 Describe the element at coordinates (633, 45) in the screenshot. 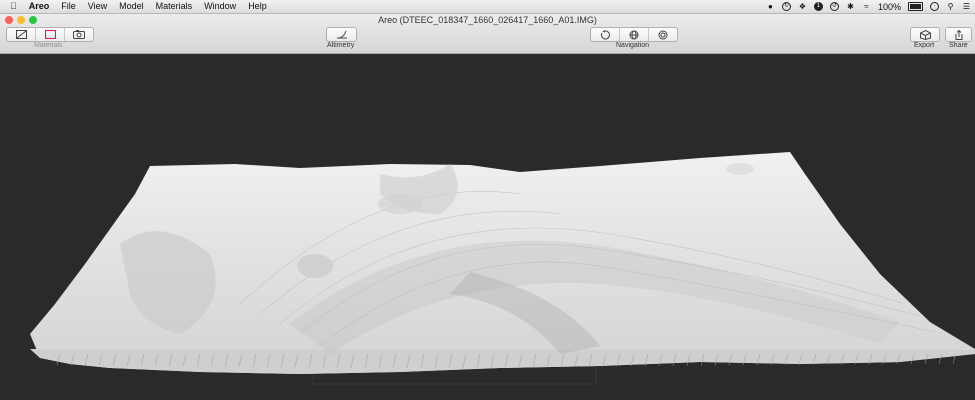

I see `navigation-label: Navigation` at that location.